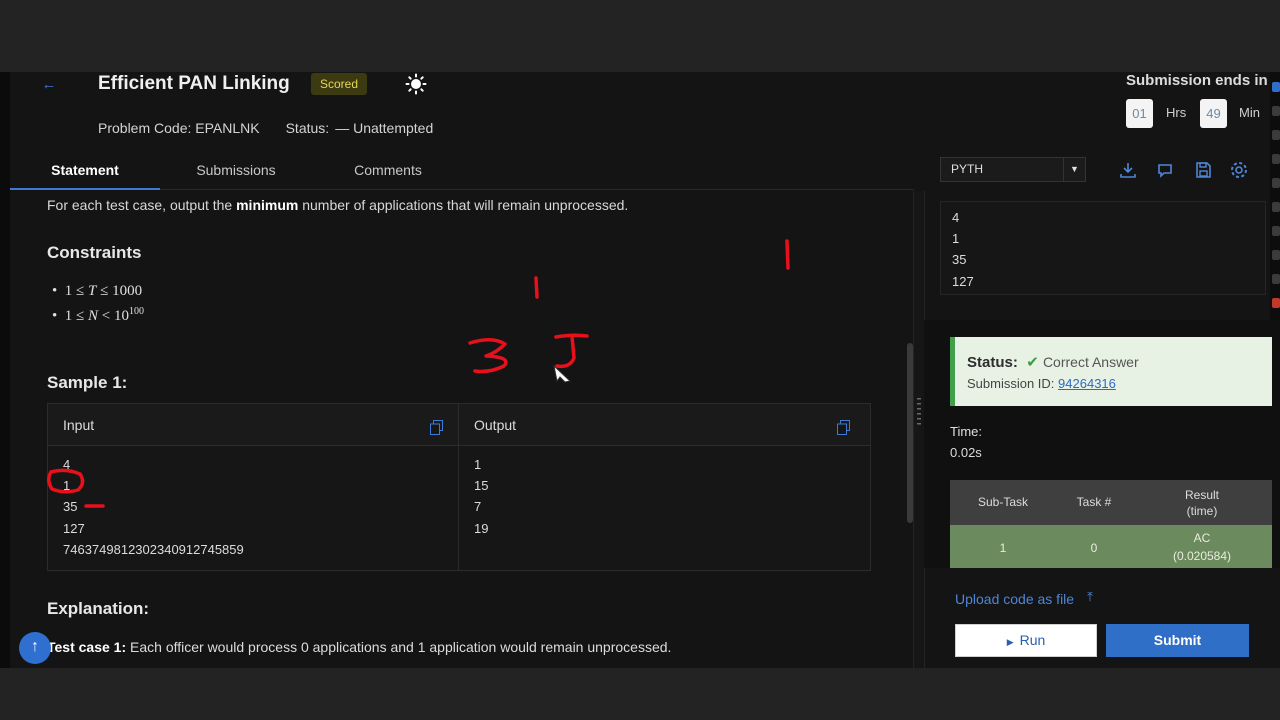  I want to click on custom-input-area: 4 1 35 127, so click(1103, 248).